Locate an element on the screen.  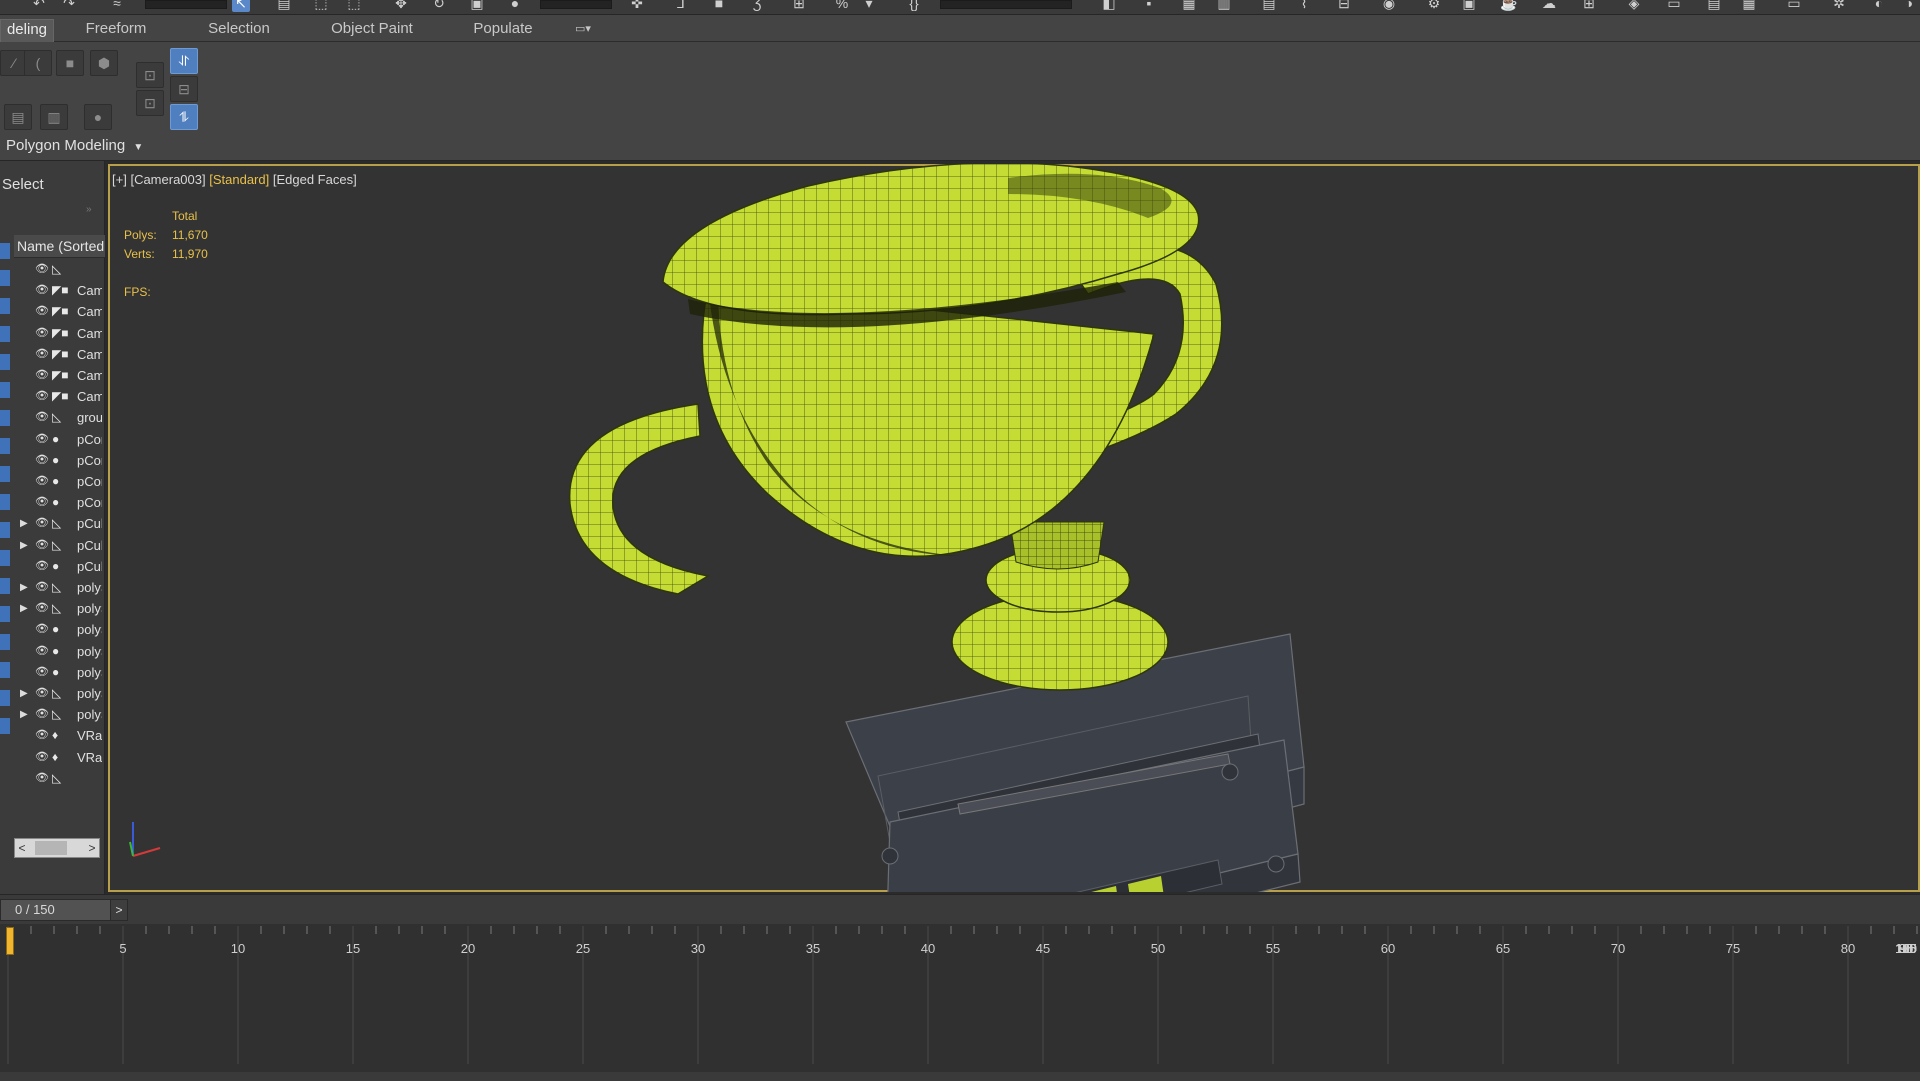
preserve-uvs-icon: ⊡ is located at coordinates (150, 75).